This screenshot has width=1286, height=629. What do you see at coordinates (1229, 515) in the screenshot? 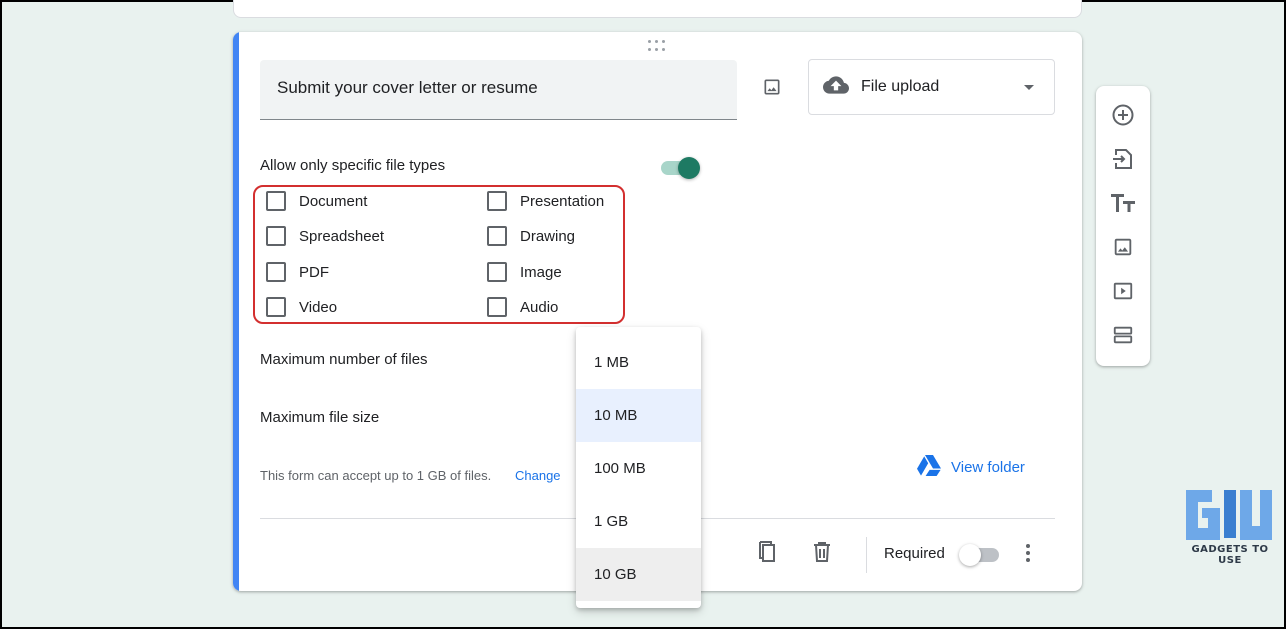
I see `watermark-logo` at bounding box center [1229, 515].